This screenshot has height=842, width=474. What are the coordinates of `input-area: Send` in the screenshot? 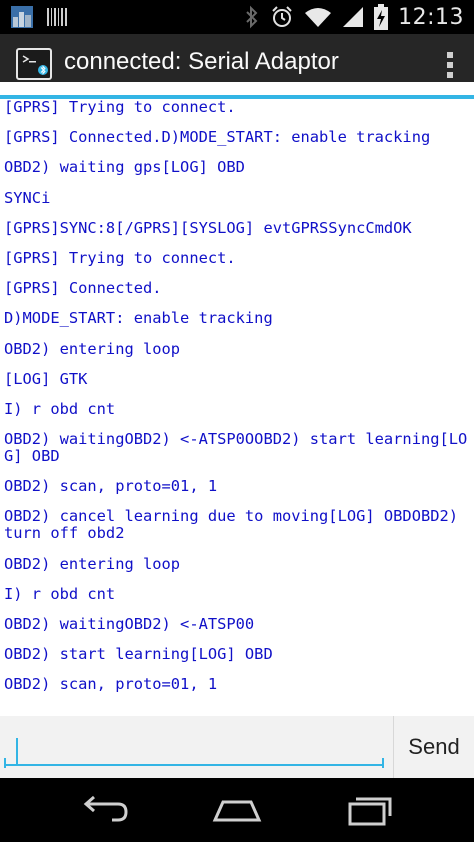 It's located at (237, 747).